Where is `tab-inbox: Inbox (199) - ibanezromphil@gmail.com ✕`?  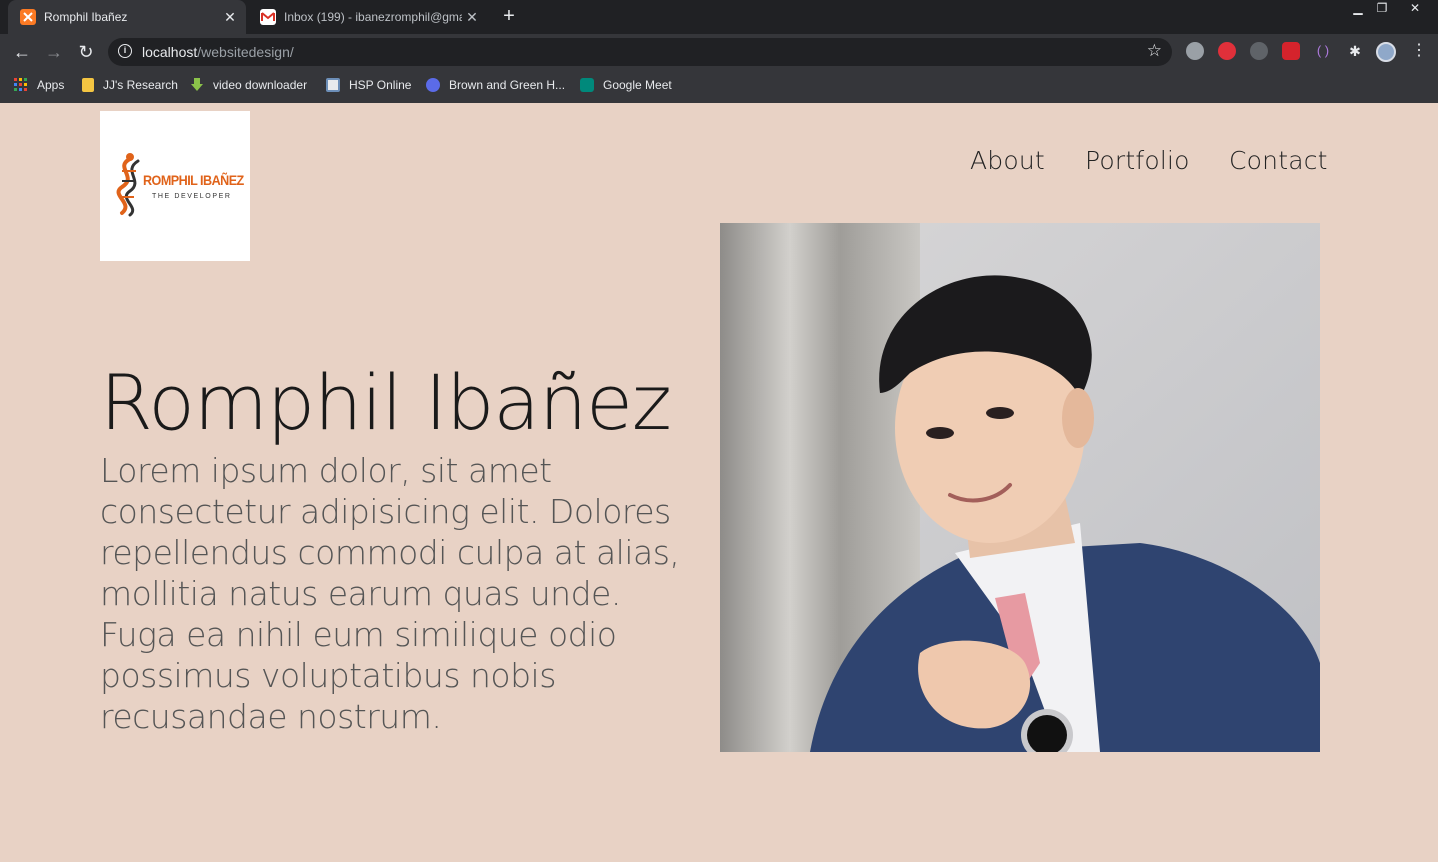 tab-inbox: Inbox (199) - ibanezromphil@gmail.com ✕ is located at coordinates (368, 17).